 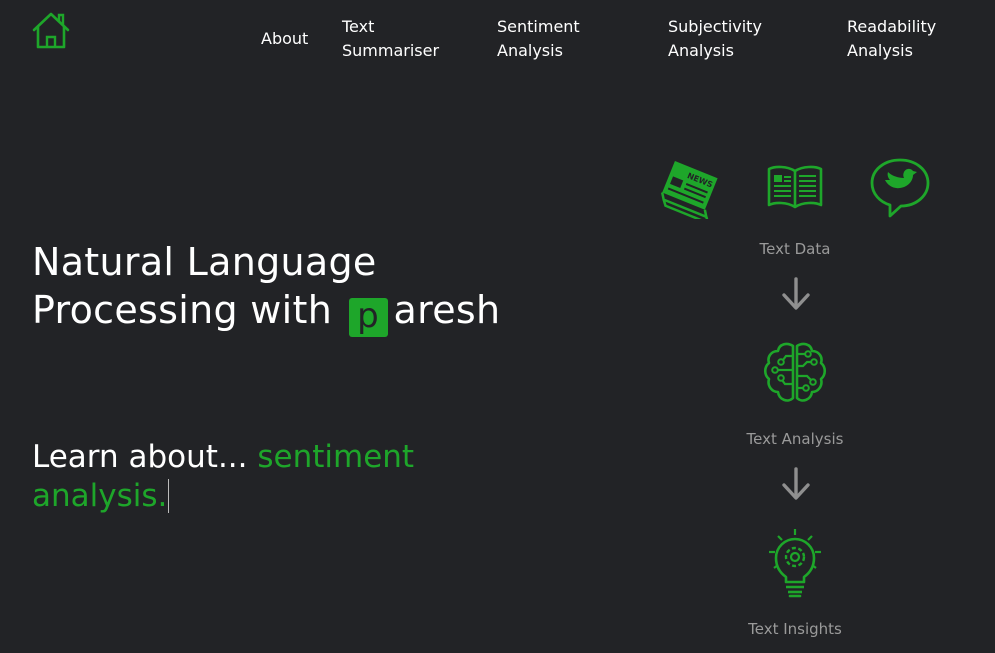 What do you see at coordinates (538, 39) in the screenshot?
I see `nav-sentiment-analysis: Sentiment Analysis` at bounding box center [538, 39].